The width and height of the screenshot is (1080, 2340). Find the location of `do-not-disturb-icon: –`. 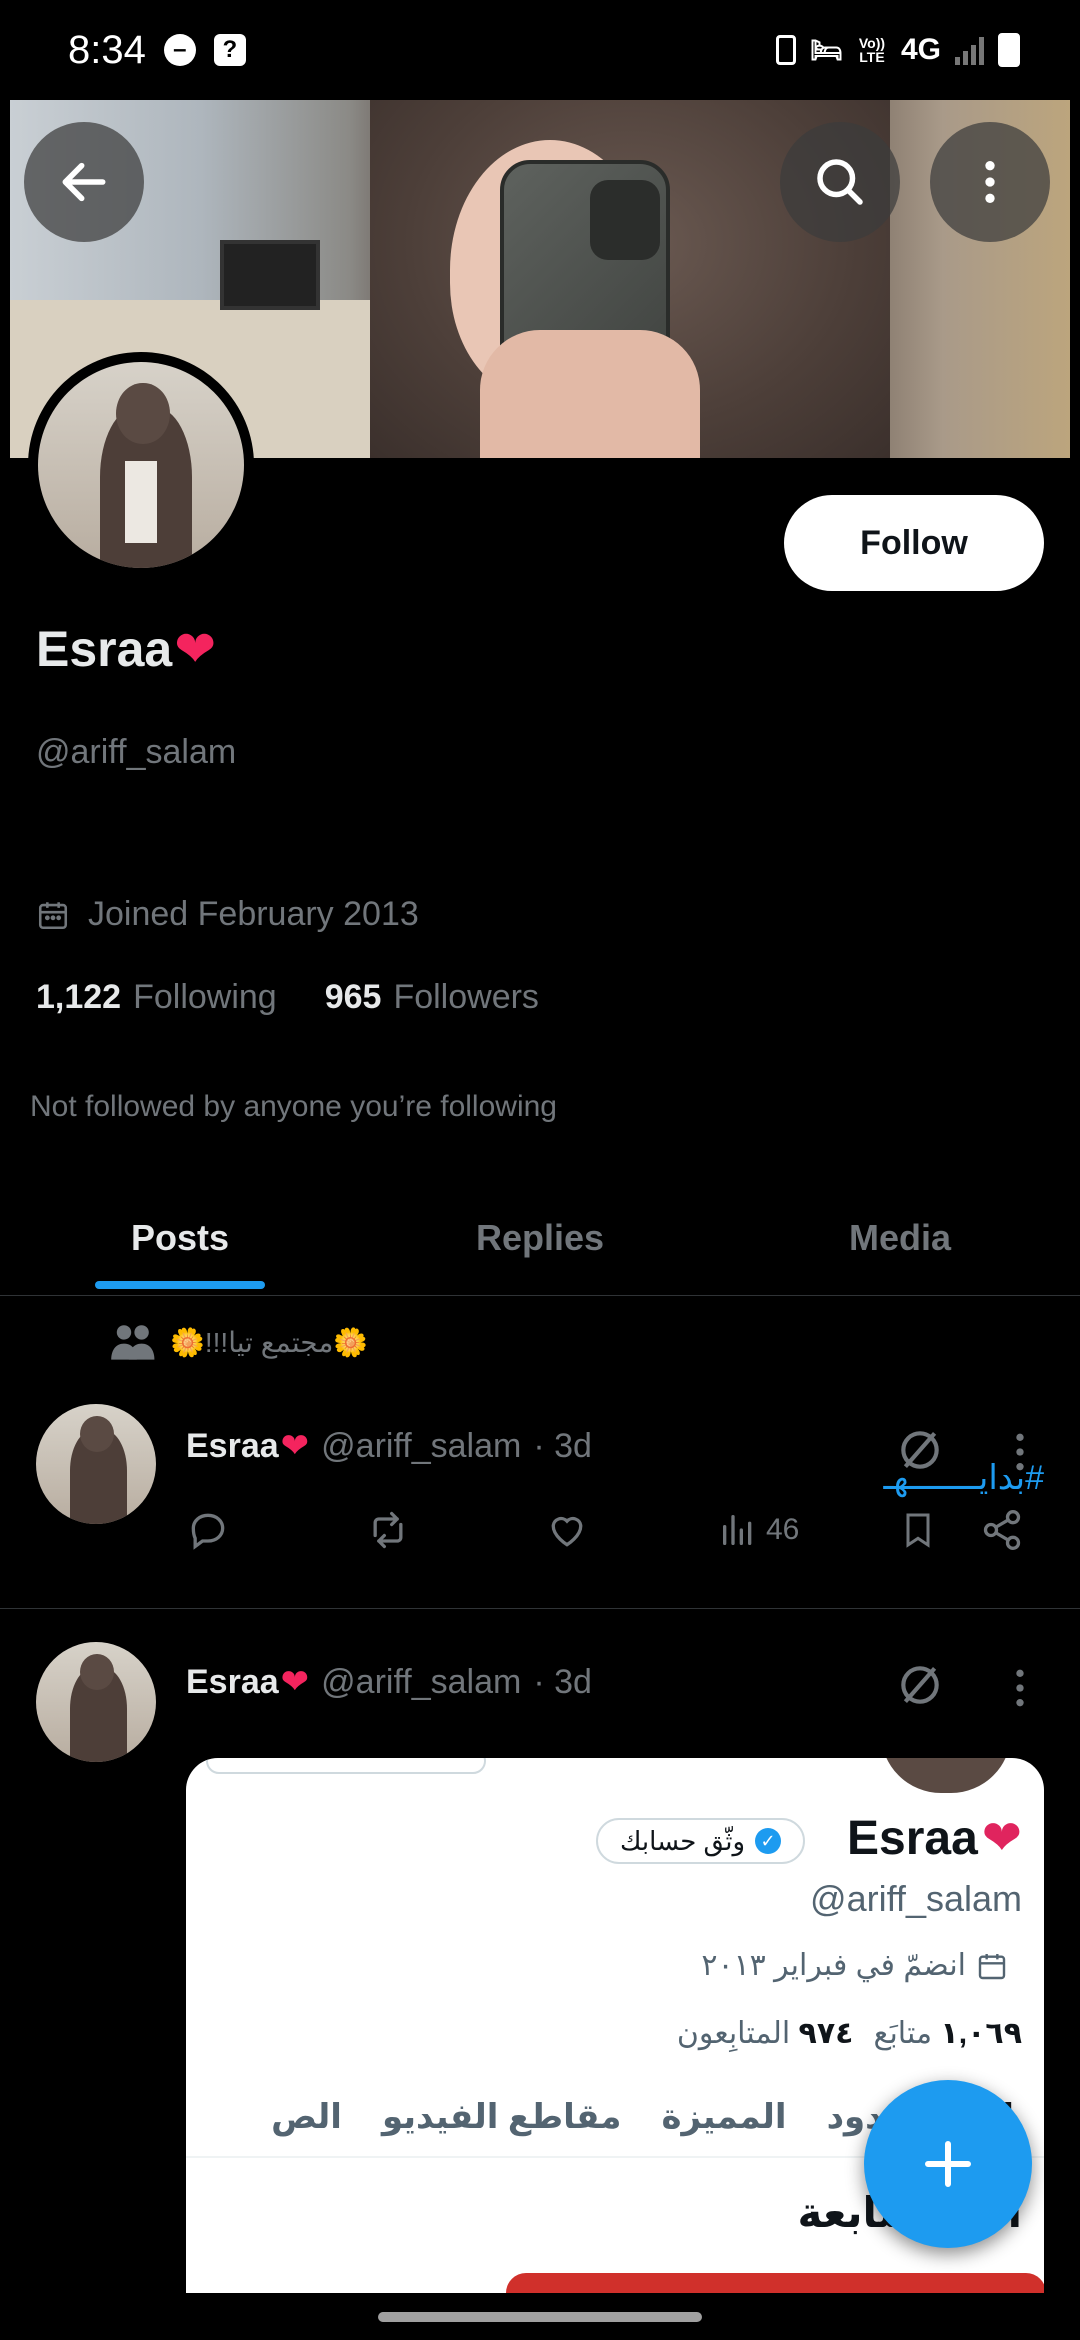

do-not-disturb-icon: – is located at coordinates (179, 50).